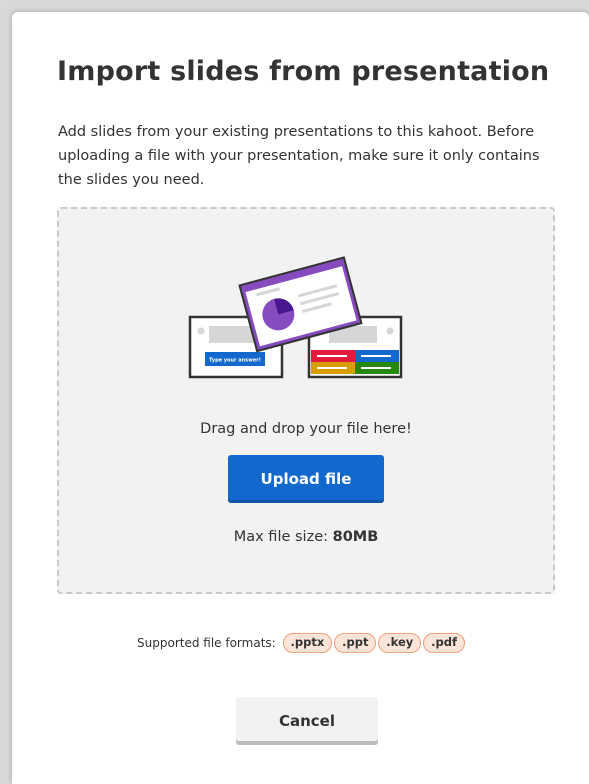 The height and width of the screenshot is (784, 589). I want to click on format-badge-pdf: .pdf, so click(444, 643).